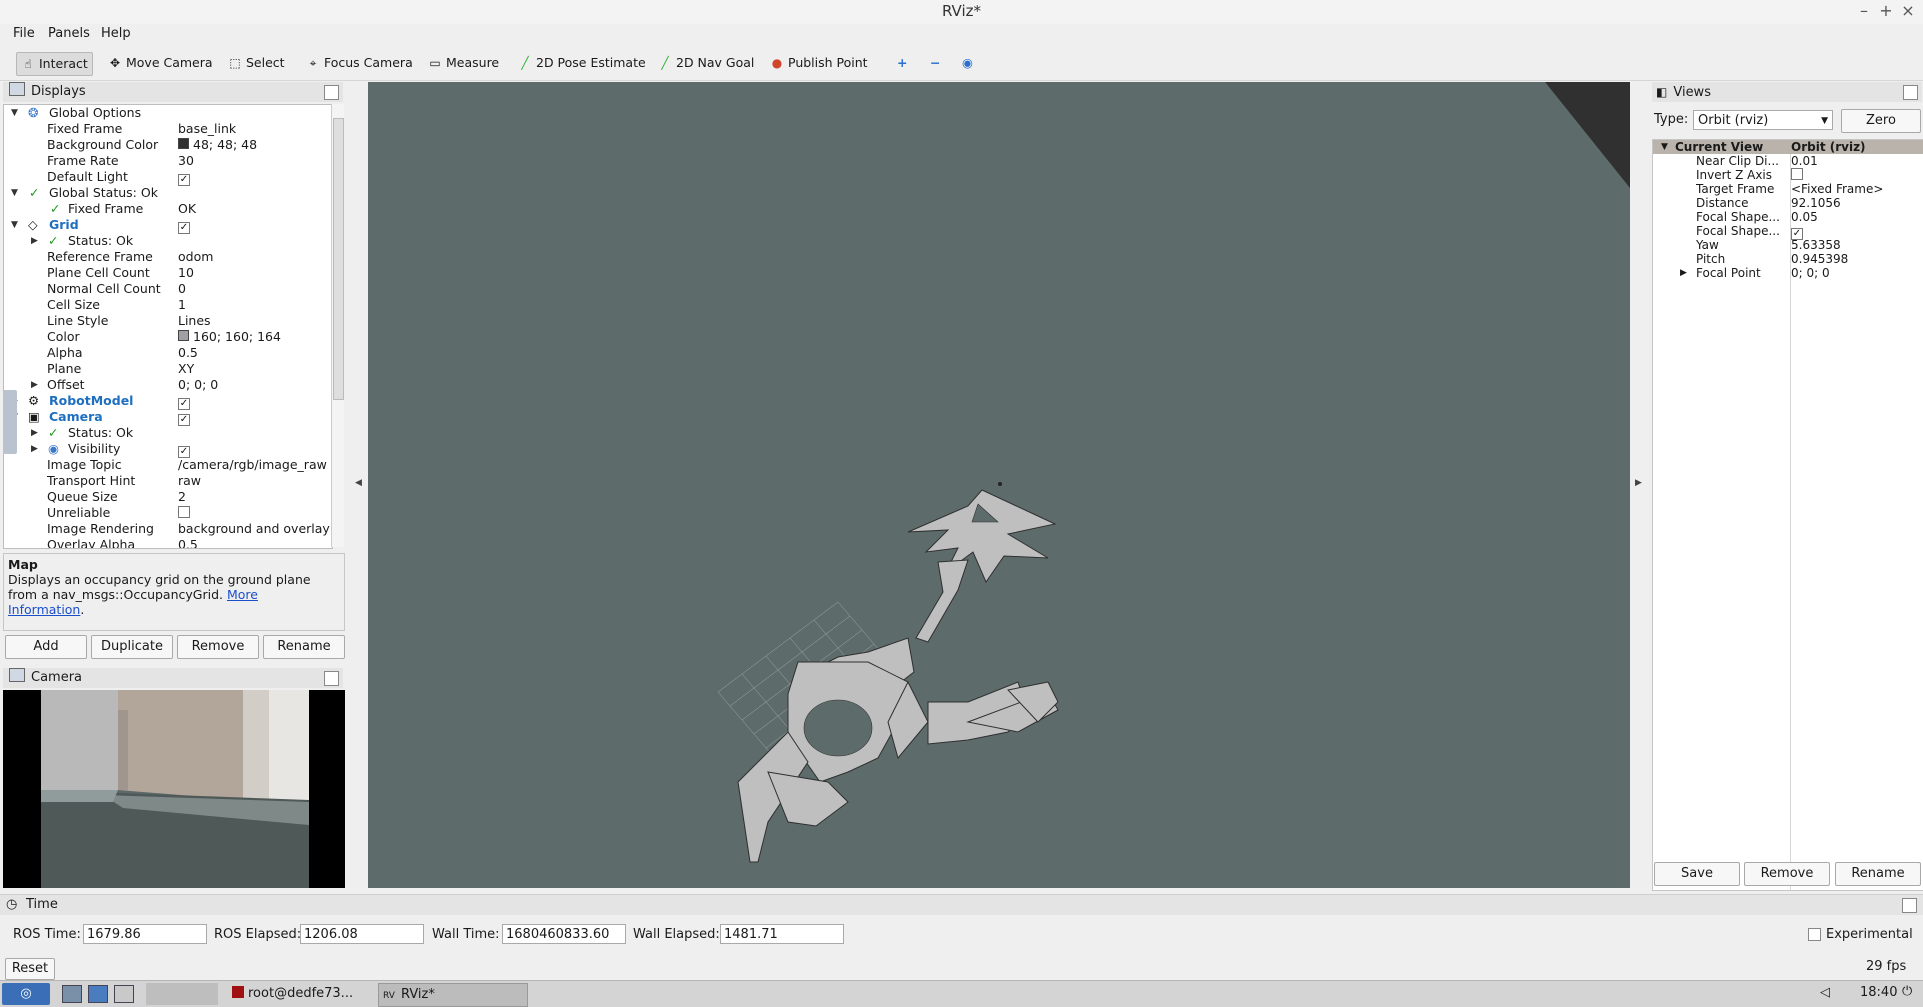  What do you see at coordinates (116, 33) in the screenshot?
I see `menu-help: Help` at bounding box center [116, 33].